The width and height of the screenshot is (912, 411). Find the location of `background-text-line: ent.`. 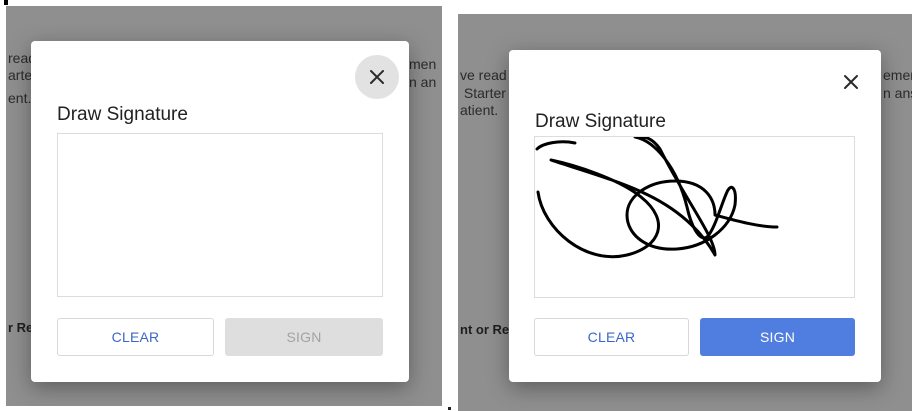

background-text-line: ent. is located at coordinates (20, 98).